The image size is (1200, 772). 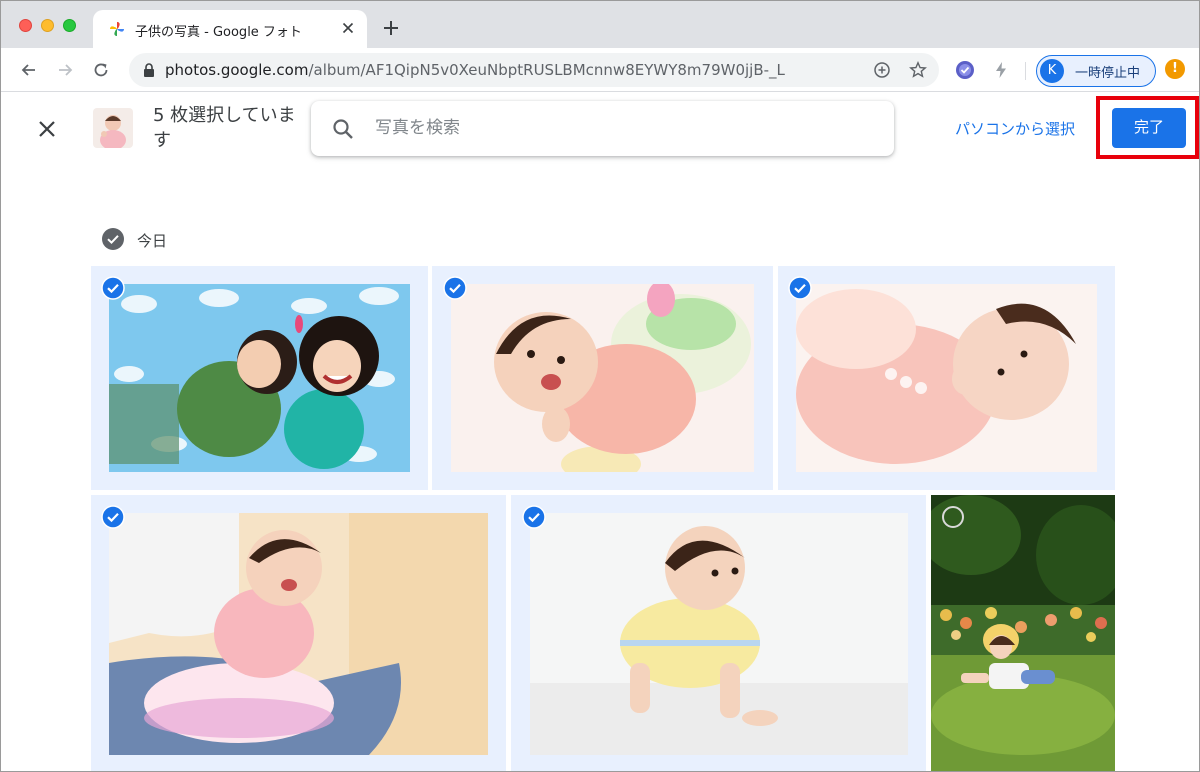 I want to click on toolbar-divider, so click(x=1025, y=71).